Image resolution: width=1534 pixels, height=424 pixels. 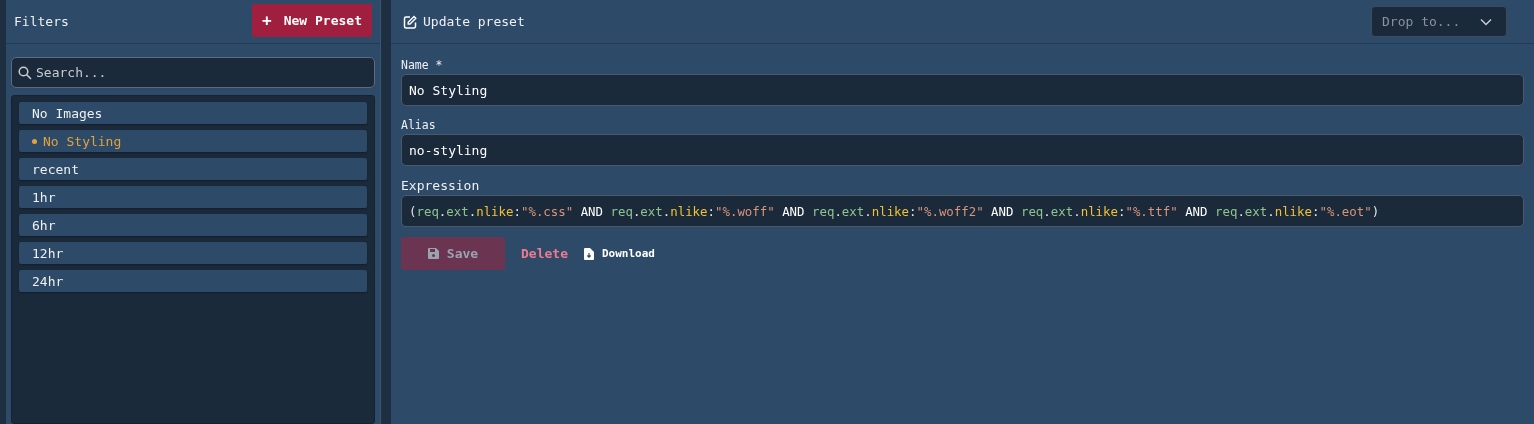 What do you see at coordinates (441, 185) in the screenshot?
I see `field-label: Expression` at bounding box center [441, 185].